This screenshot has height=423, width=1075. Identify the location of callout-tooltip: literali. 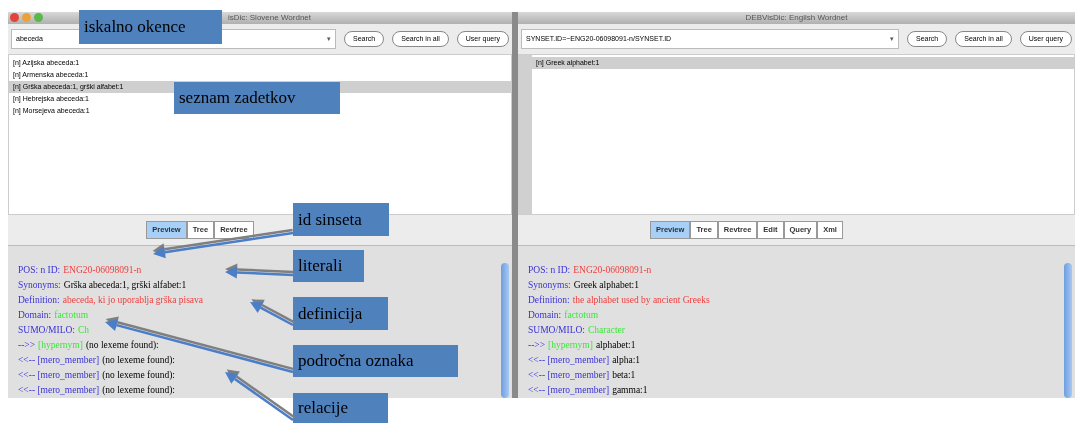
(328, 266).